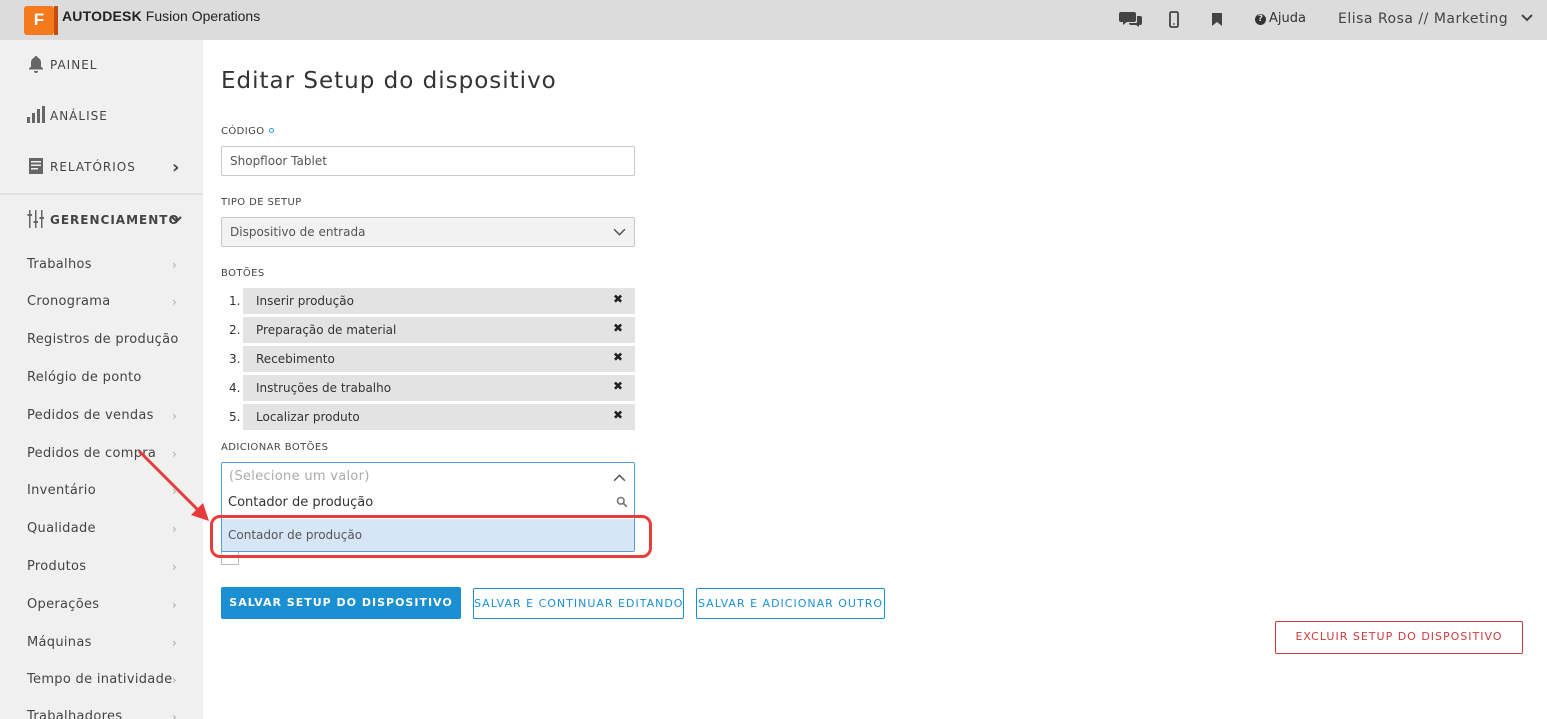 This screenshot has height=719, width=1547. What do you see at coordinates (101, 65) in the screenshot?
I see `sidebar-item-painel: PAINEL` at bounding box center [101, 65].